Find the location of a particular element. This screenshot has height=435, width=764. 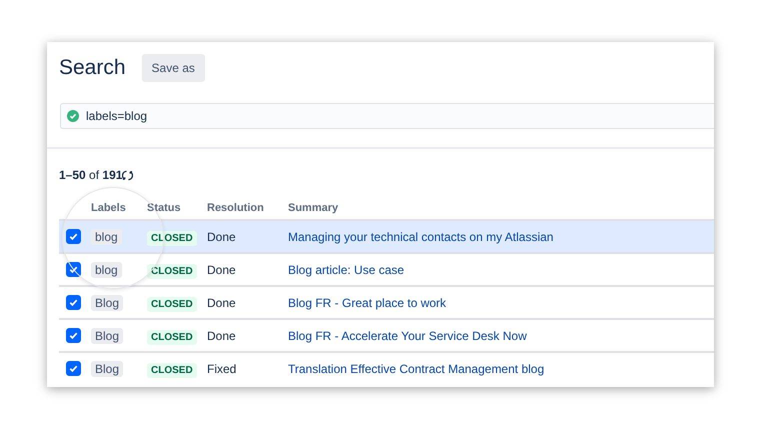

column-header: Resolution is located at coordinates (247, 211).